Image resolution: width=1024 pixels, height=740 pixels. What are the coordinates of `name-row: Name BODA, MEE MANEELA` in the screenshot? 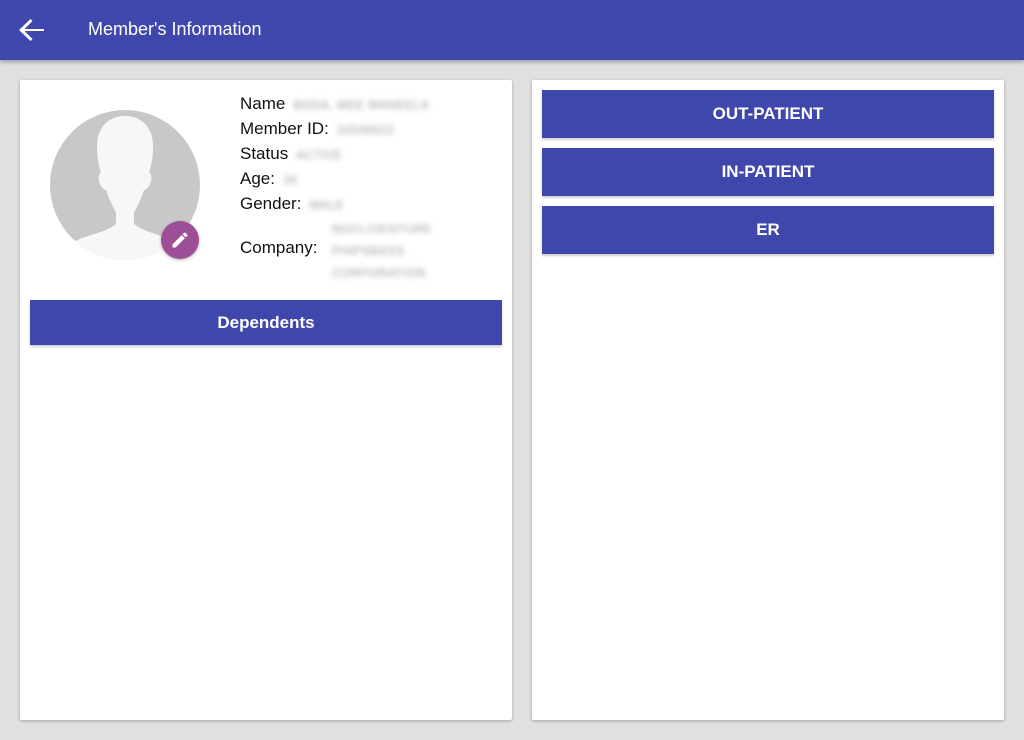 It's located at (334, 104).